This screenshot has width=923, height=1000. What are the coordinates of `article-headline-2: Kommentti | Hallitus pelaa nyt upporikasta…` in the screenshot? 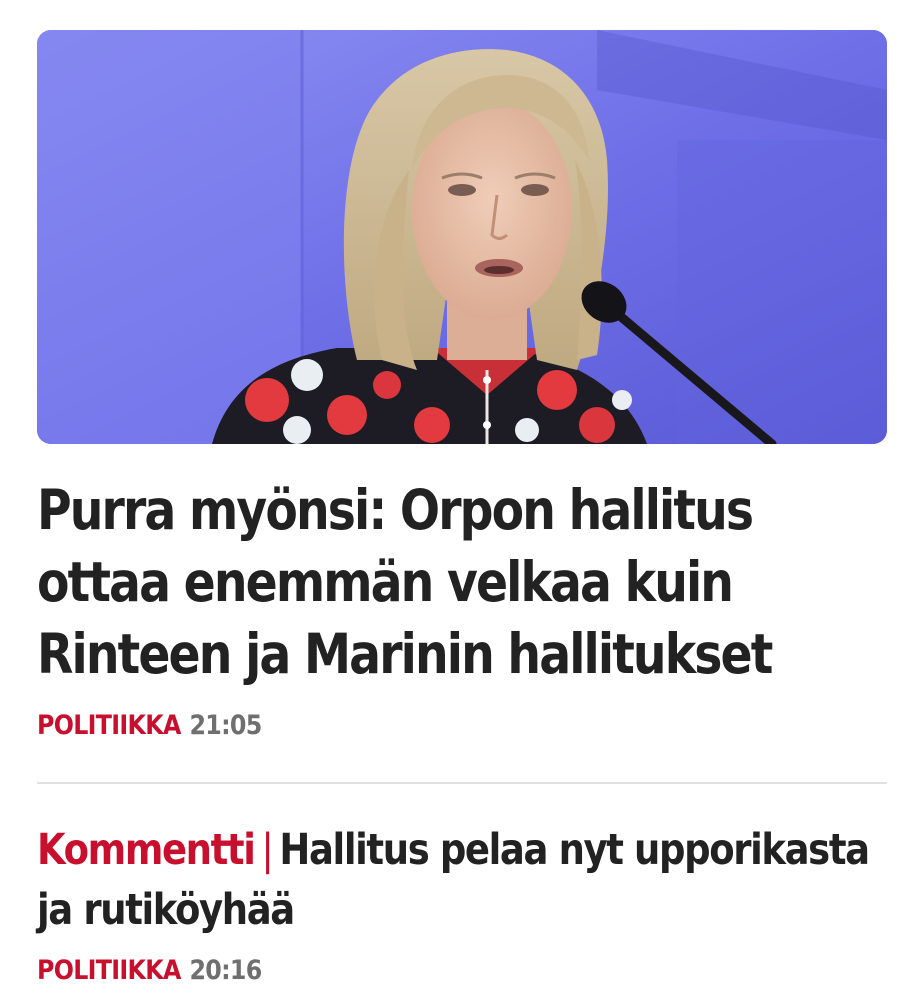 It's located at (462, 880).